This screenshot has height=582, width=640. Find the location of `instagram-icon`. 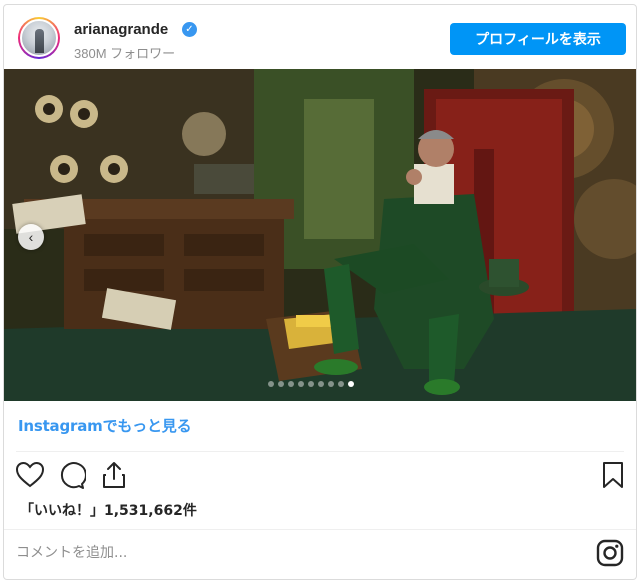

instagram-icon is located at coordinates (610, 553).